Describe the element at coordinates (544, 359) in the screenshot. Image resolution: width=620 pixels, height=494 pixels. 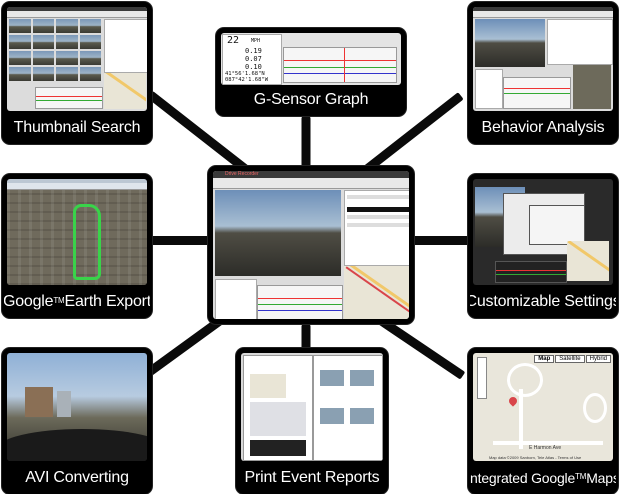
I see `maps-tab-map: Map` at that location.